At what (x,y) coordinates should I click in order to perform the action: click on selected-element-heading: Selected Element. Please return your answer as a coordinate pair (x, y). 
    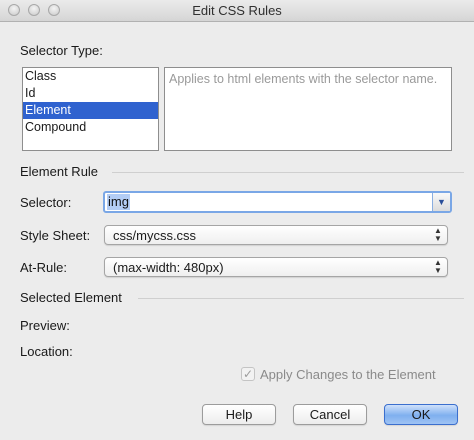
    Looking at the image, I should click on (71, 297).